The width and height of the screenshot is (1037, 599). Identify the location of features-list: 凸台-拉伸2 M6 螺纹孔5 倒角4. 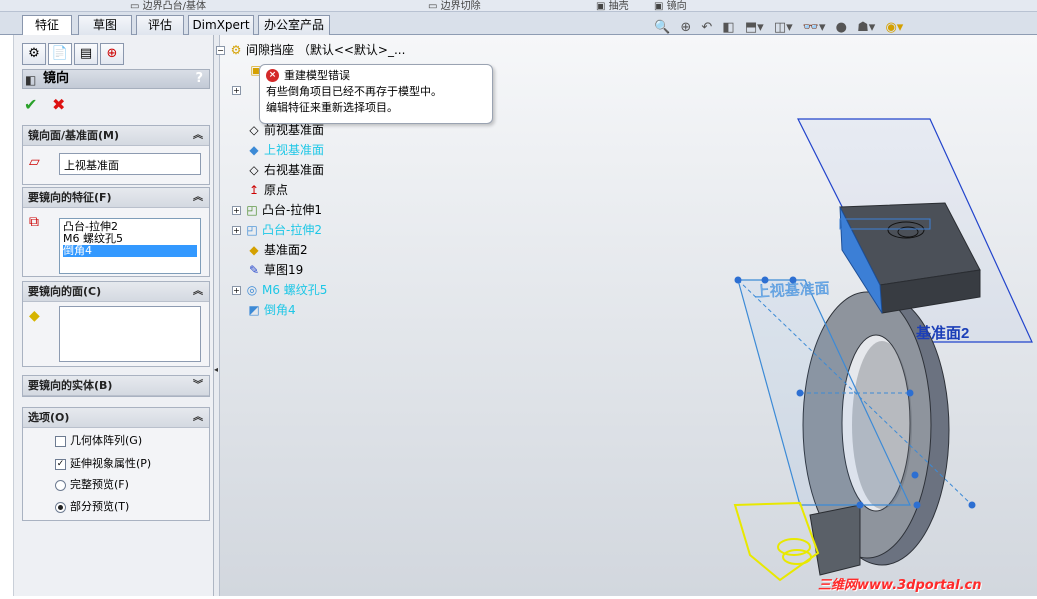
(130, 246).